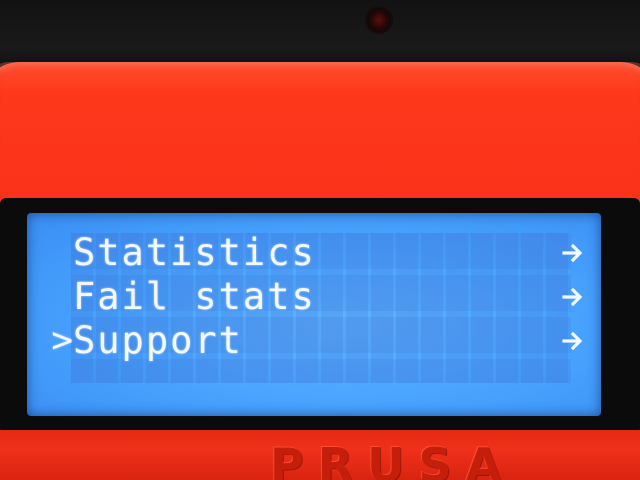 This screenshot has width=640, height=480. I want to click on menu-item-statistics: Statistics, so click(317, 253).